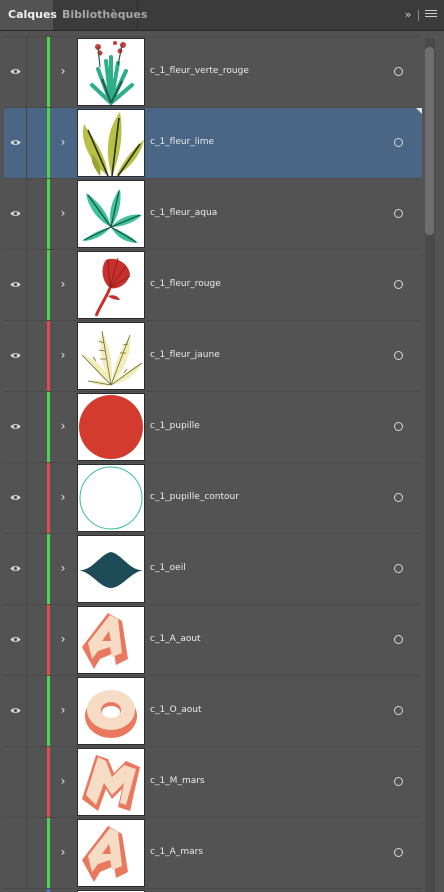  What do you see at coordinates (111, 711) in the screenshot?
I see `letter-o-3d-thumbnail` at bounding box center [111, 711].